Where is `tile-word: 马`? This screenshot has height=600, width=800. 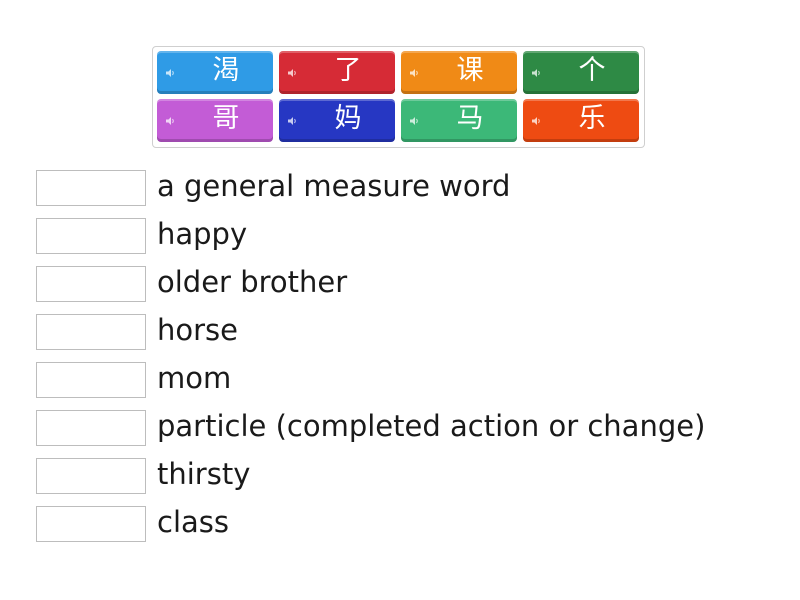
tile-word: 马 is located at coordinates (470, 118).